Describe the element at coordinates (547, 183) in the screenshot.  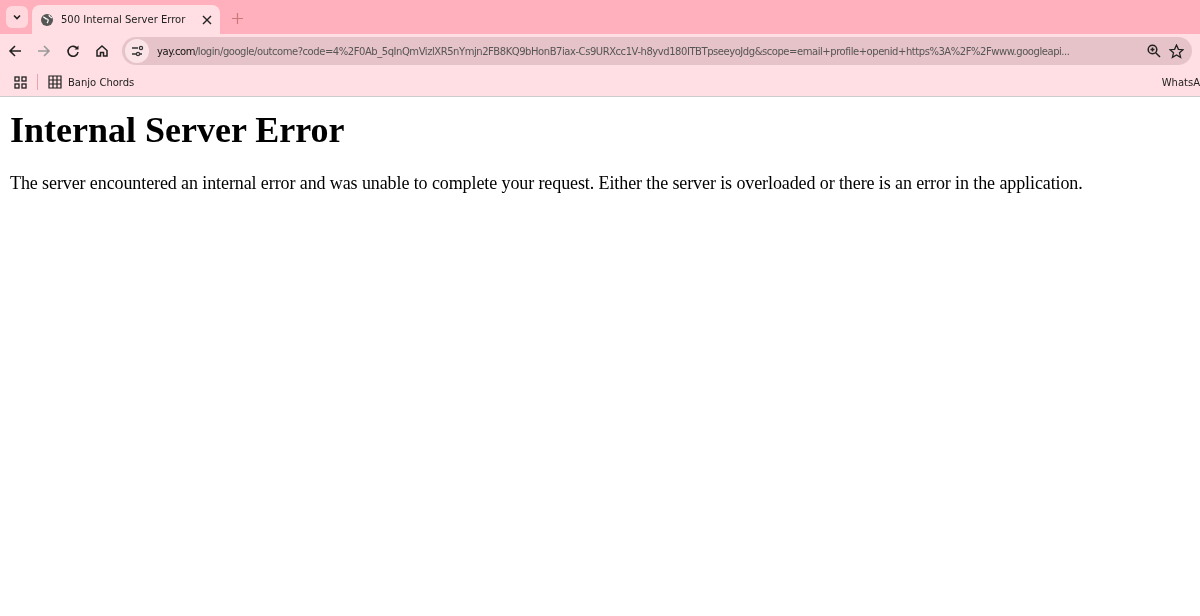
I see `error-message: The server encountered an internal error and was unable to complete your request. Either the server is overloaded or there is an error in the application.` at that location.